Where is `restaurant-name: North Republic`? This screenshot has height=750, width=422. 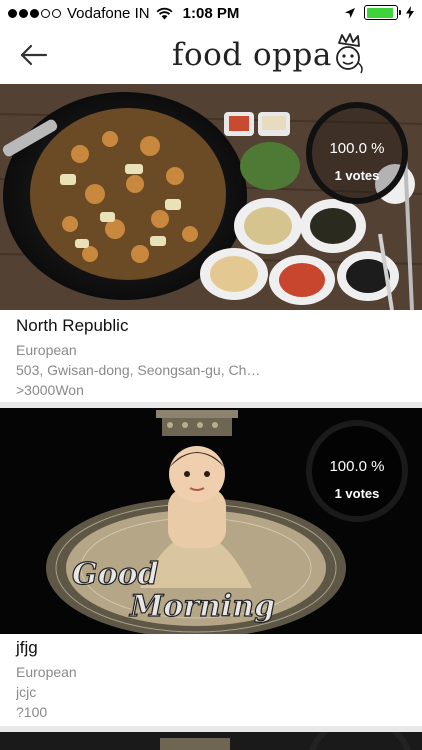
restaurant-name: North Republic is located at coordinates (72, 325).